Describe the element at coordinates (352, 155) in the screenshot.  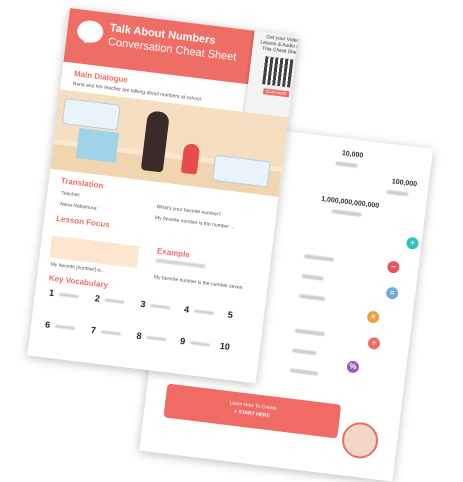
I see `number-10000: 10,000` at that location.